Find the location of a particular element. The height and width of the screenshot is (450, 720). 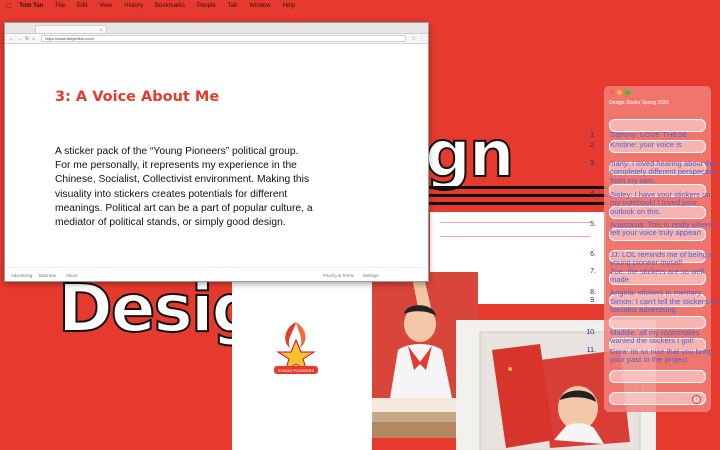

footer-link-business: Business is located at coordinates (47, 275).